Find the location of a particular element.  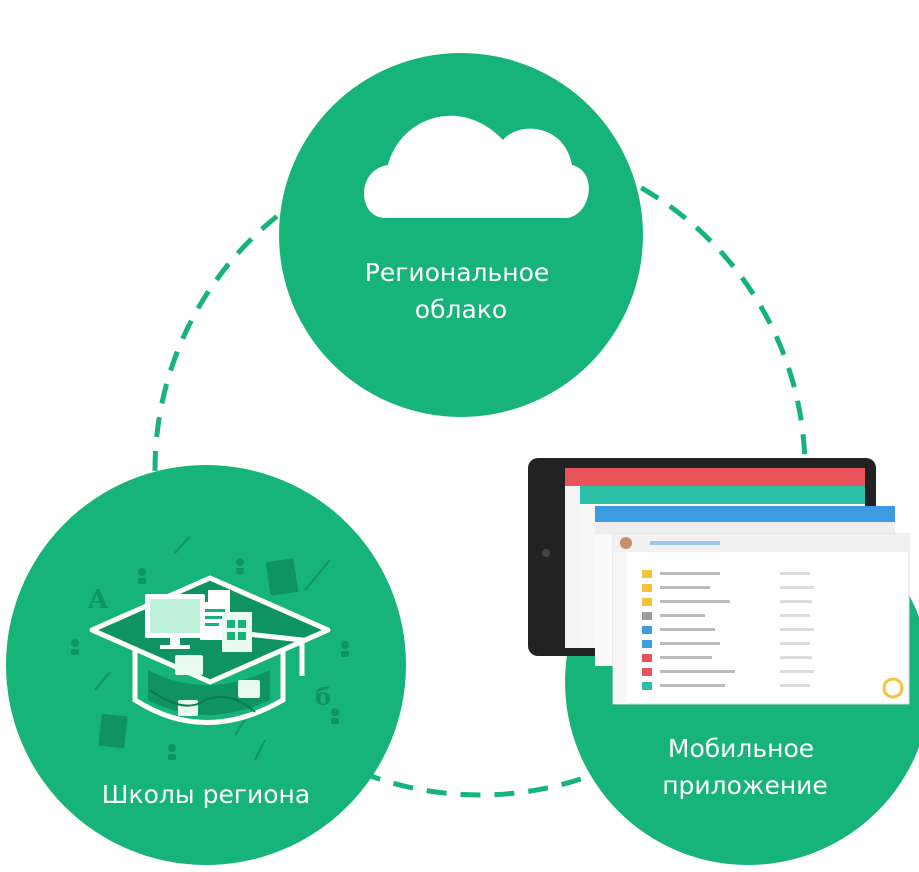

cloud-label-line-2: облако is located at coordinates (461, 309).